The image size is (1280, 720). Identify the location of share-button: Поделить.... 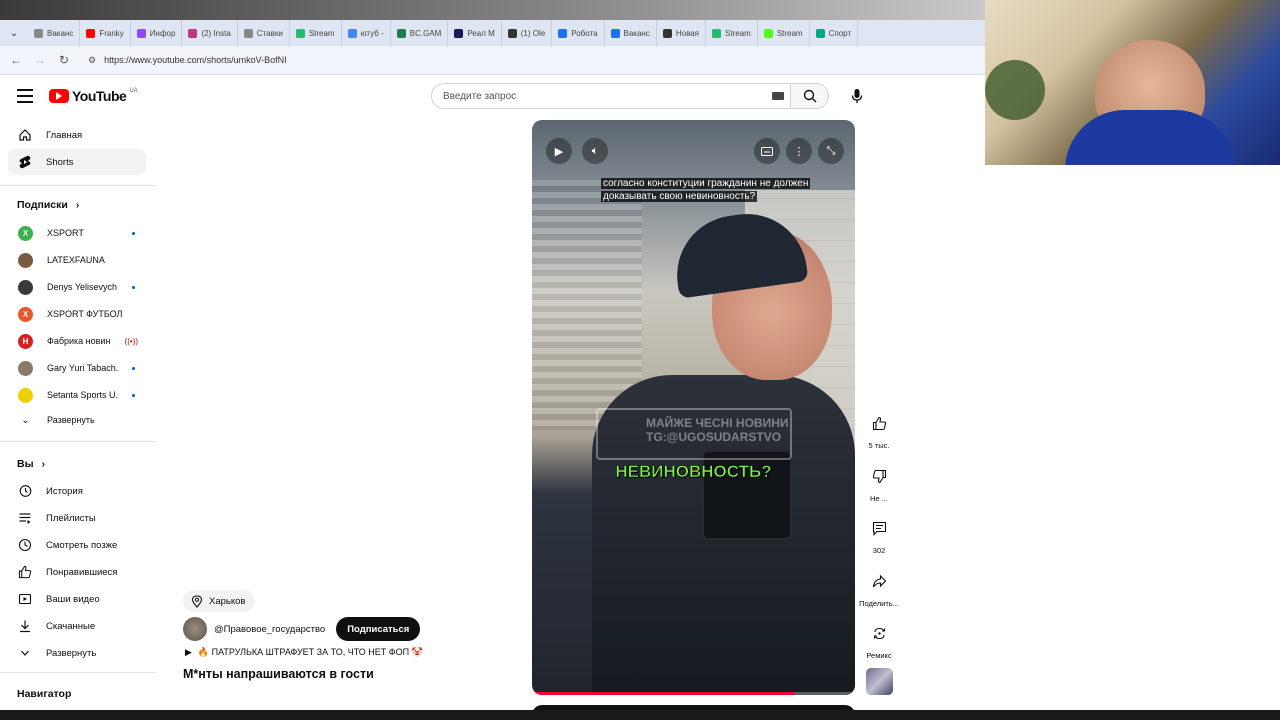
(879, 588).